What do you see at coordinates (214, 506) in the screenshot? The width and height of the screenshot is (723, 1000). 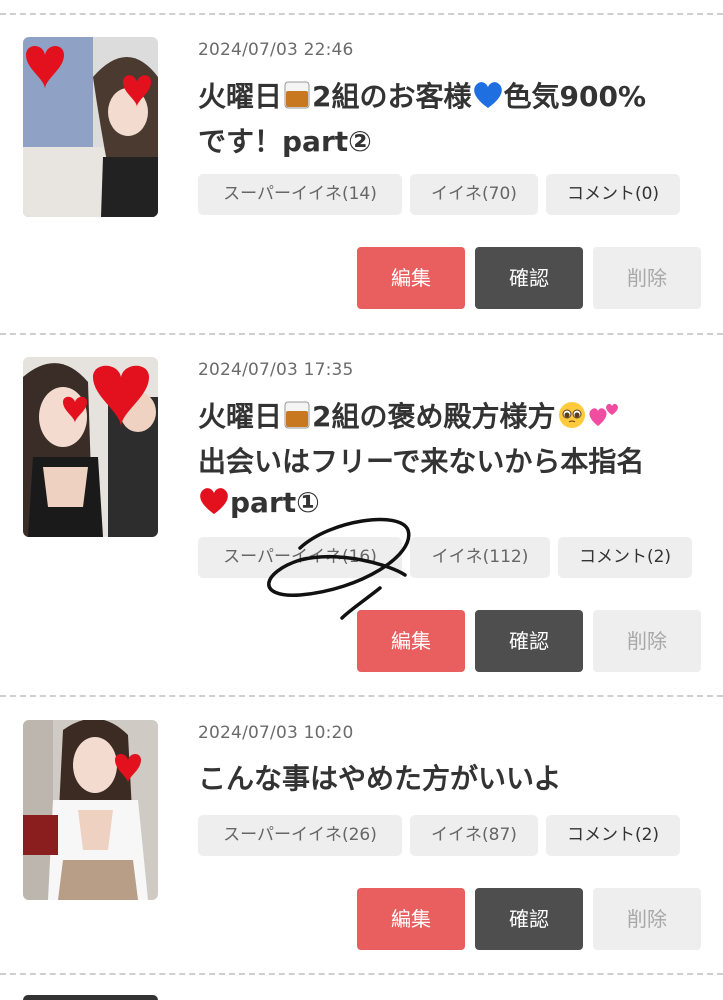 I see `red-heart-icon` at bounding box center [214, 506].